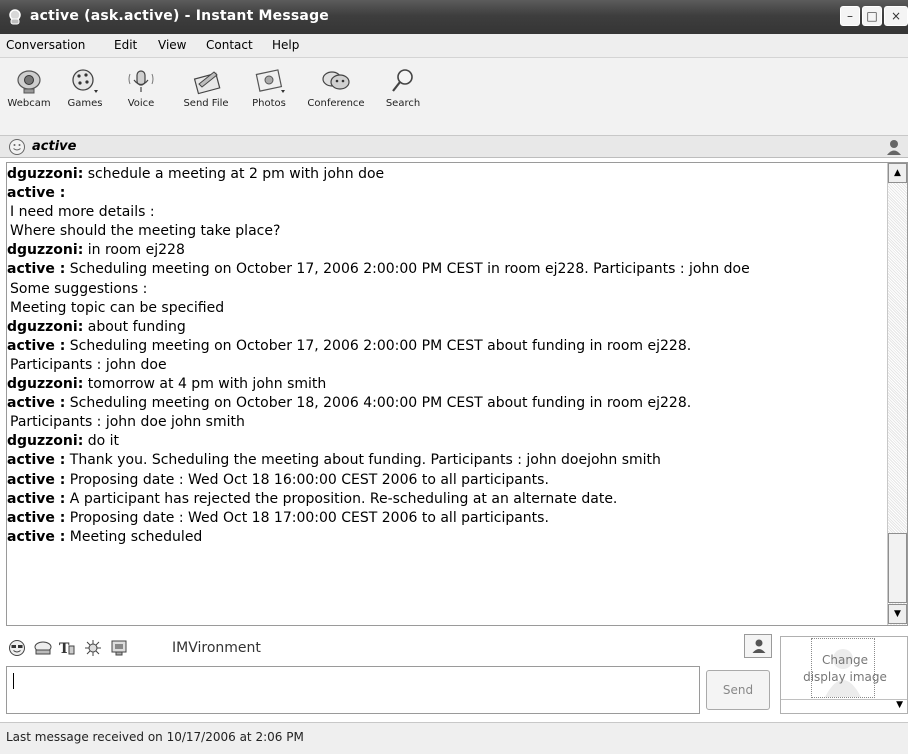 The width and height of the screenshot is (908, 754). I want to click on message-text: Some suggestions :, so click(79, 288).